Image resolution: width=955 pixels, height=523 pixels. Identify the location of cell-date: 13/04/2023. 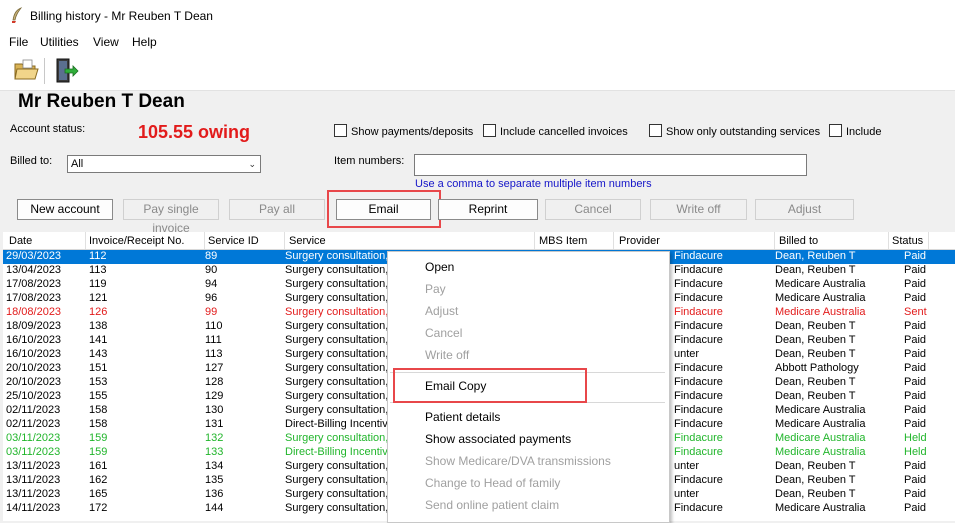
(34, 270).